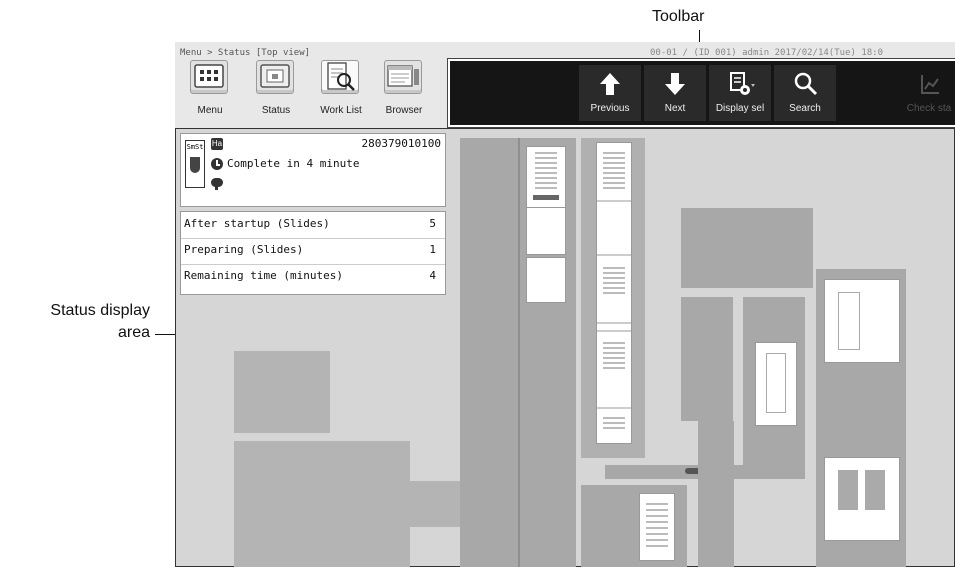 The image size is (955, 567). What do you see at coordinates (195, 164) in the screenshot?
I see `instrument-icon: SmSt` at bounding box center [195, 164].